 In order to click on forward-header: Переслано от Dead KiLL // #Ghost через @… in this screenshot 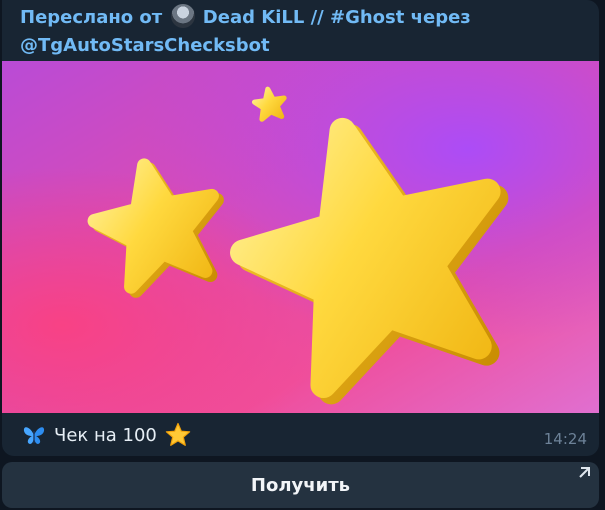, I will do `click(300, 32)`.